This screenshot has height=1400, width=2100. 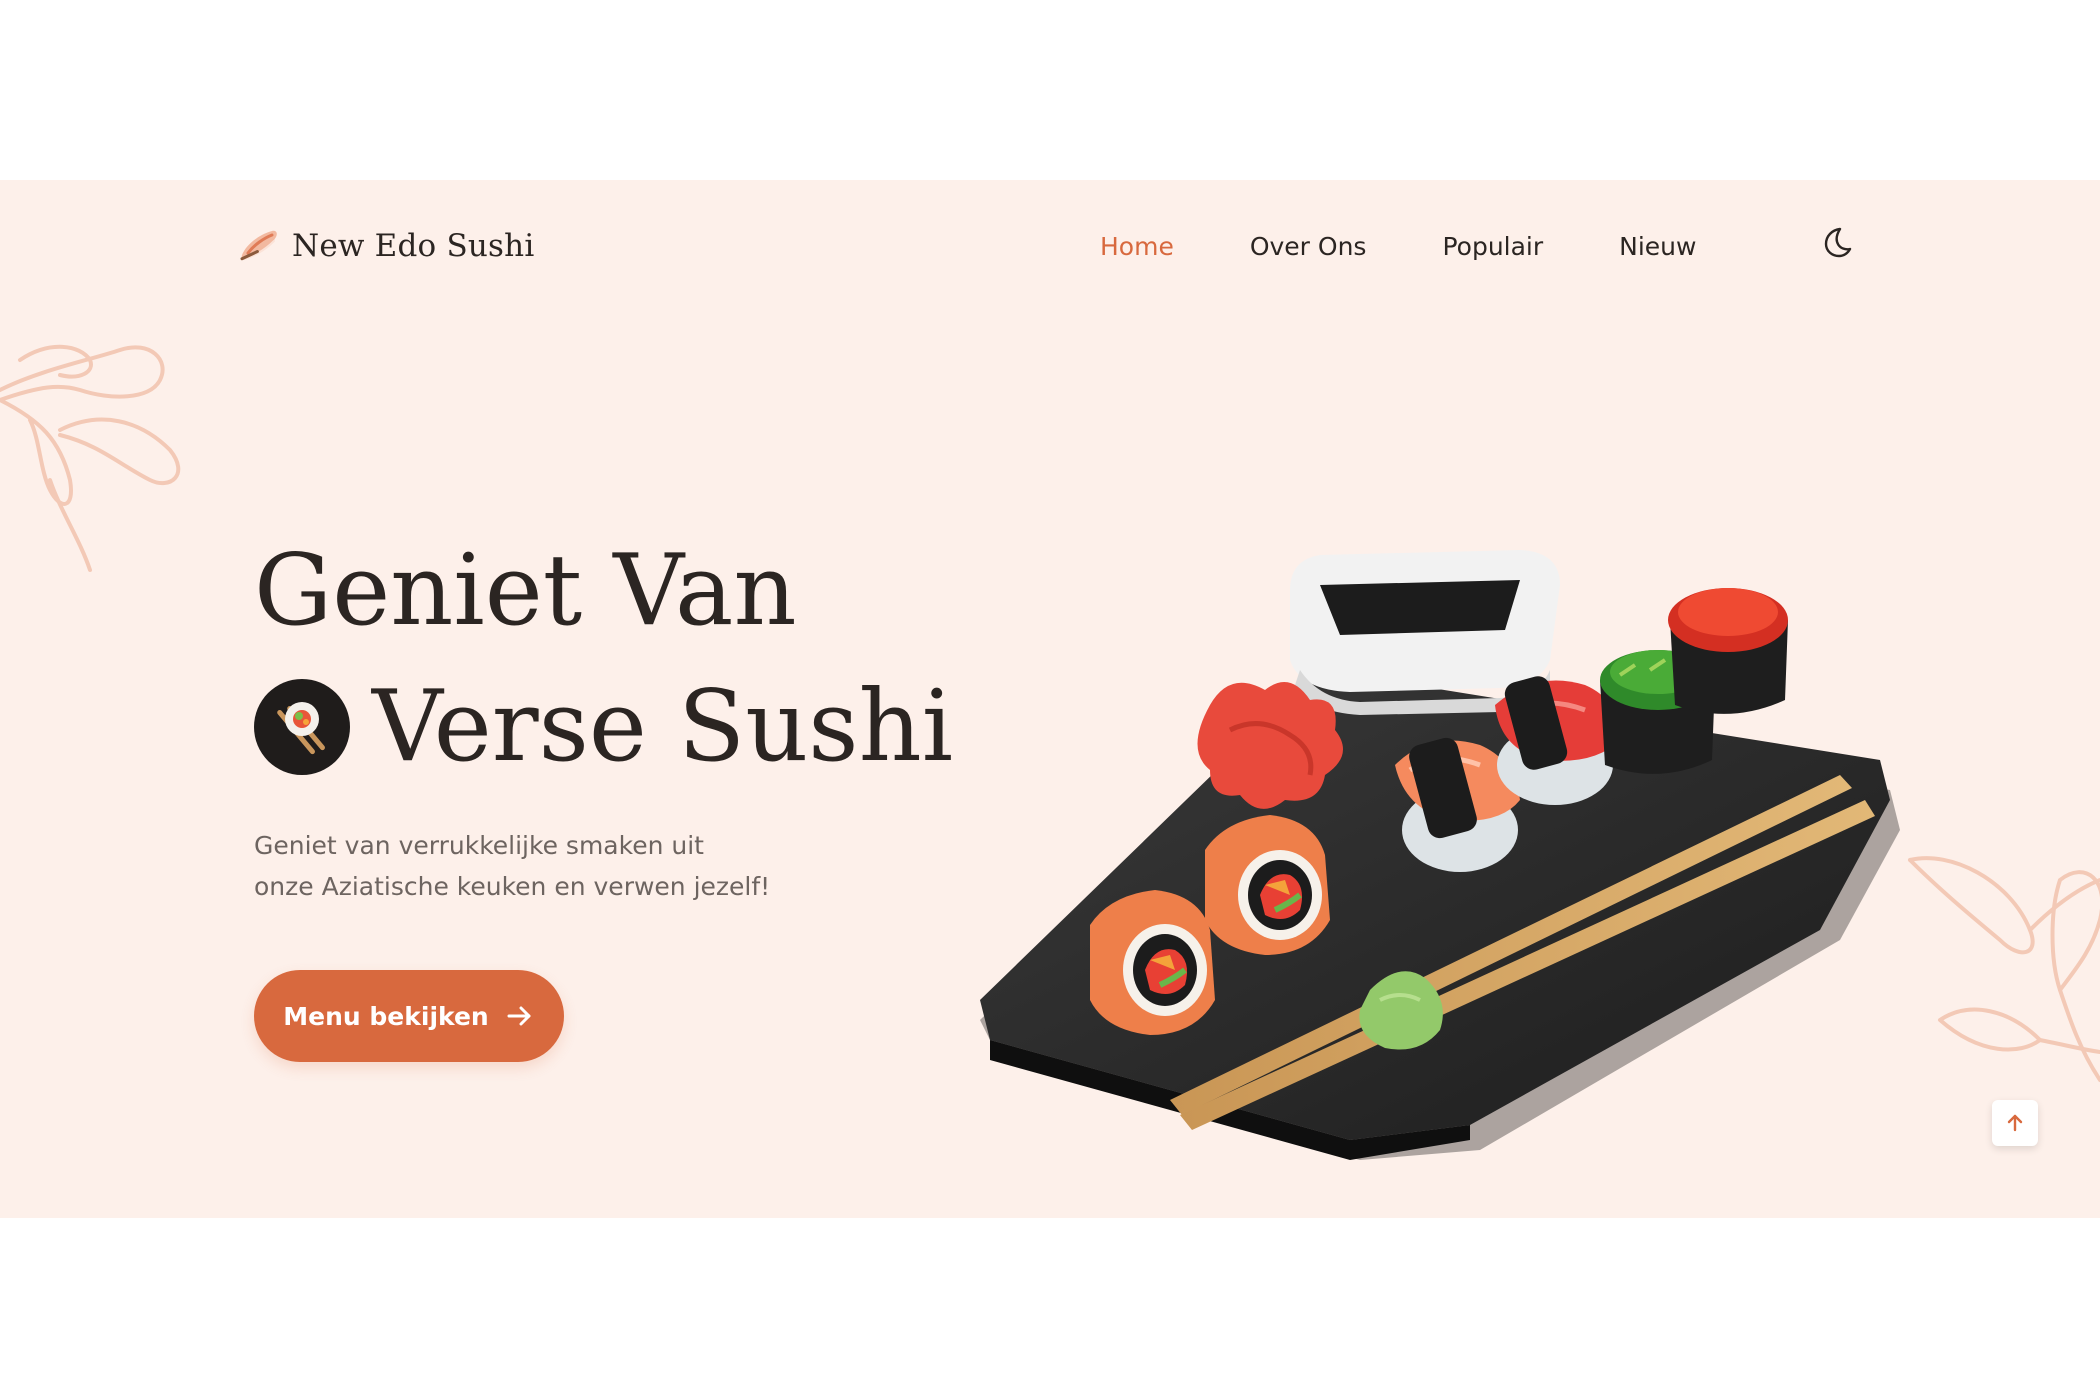 I want to click on menu-button: Menu bekijken, so click(x=409, y=1016).